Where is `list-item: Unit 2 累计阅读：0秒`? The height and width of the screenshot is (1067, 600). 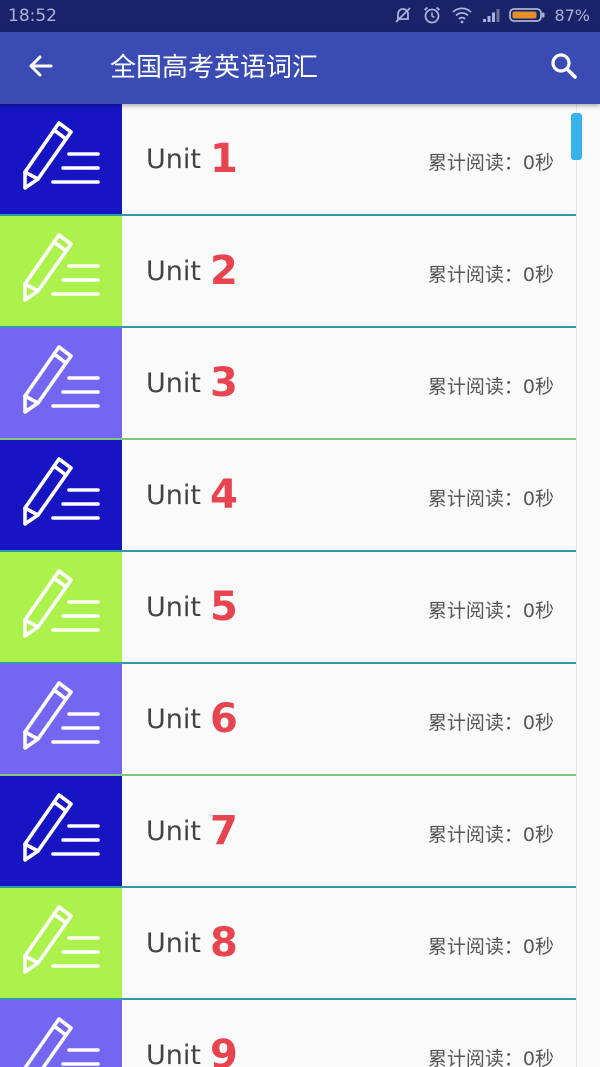
list-item: Unit 2 累计阅读：0秒 is located at coordinates (288, 272).